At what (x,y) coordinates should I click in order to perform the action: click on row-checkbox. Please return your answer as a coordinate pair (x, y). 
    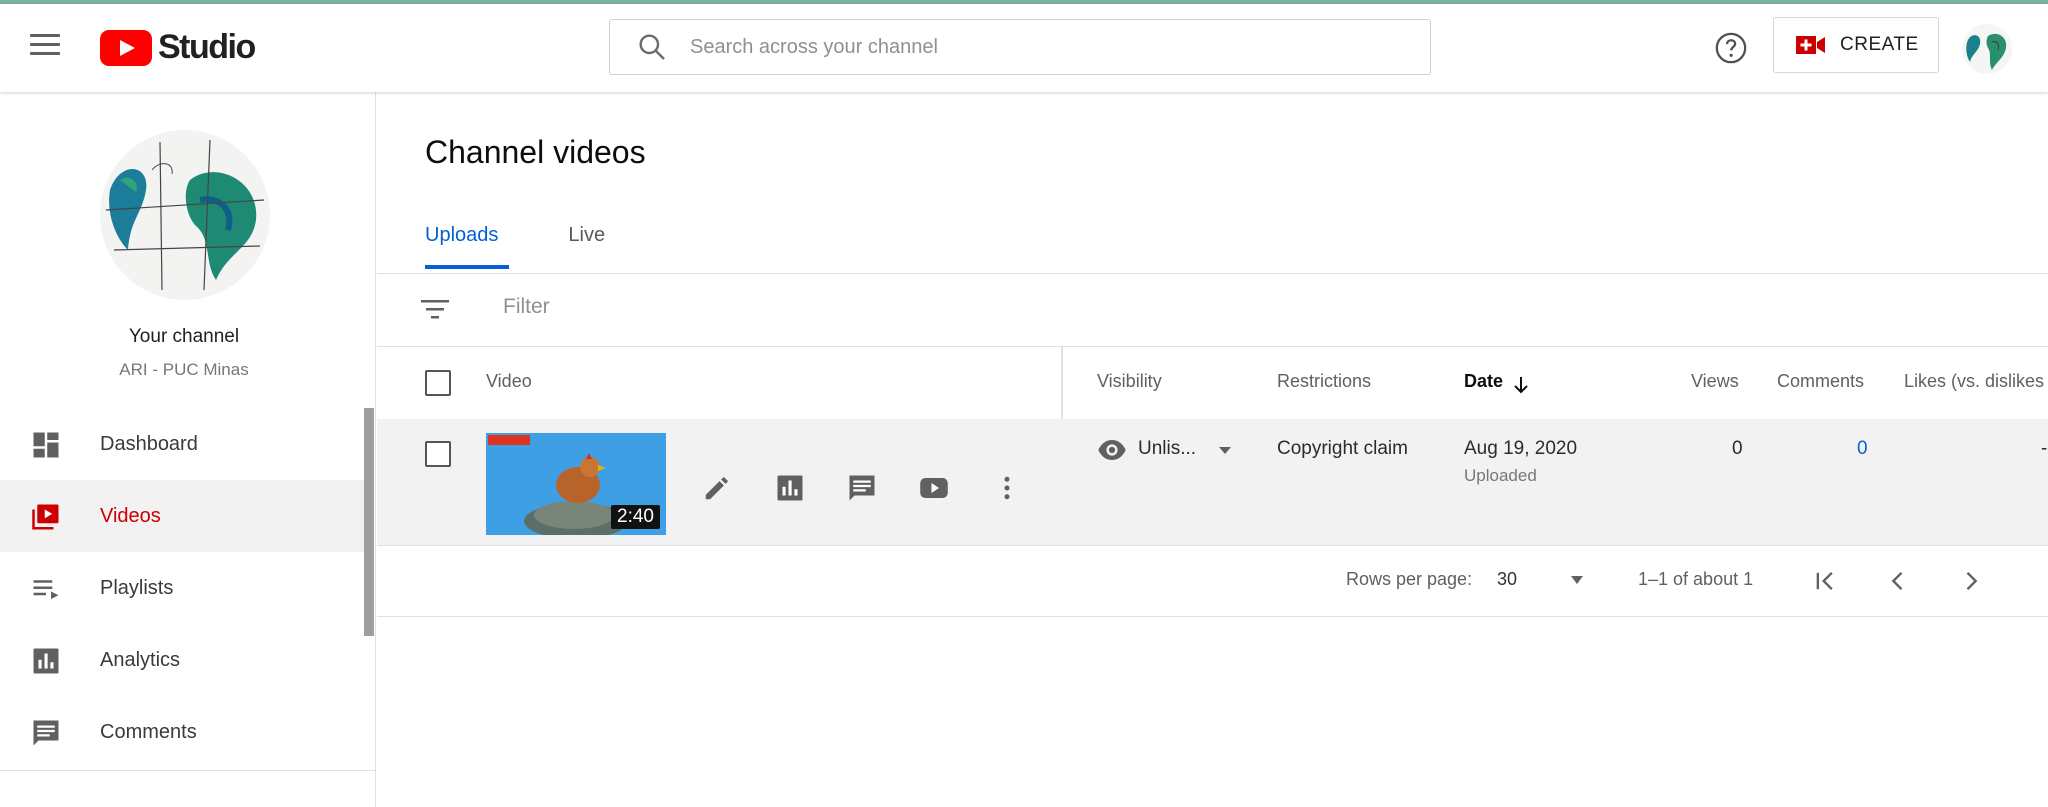
    Looking at the image, I should click on (438, 454).